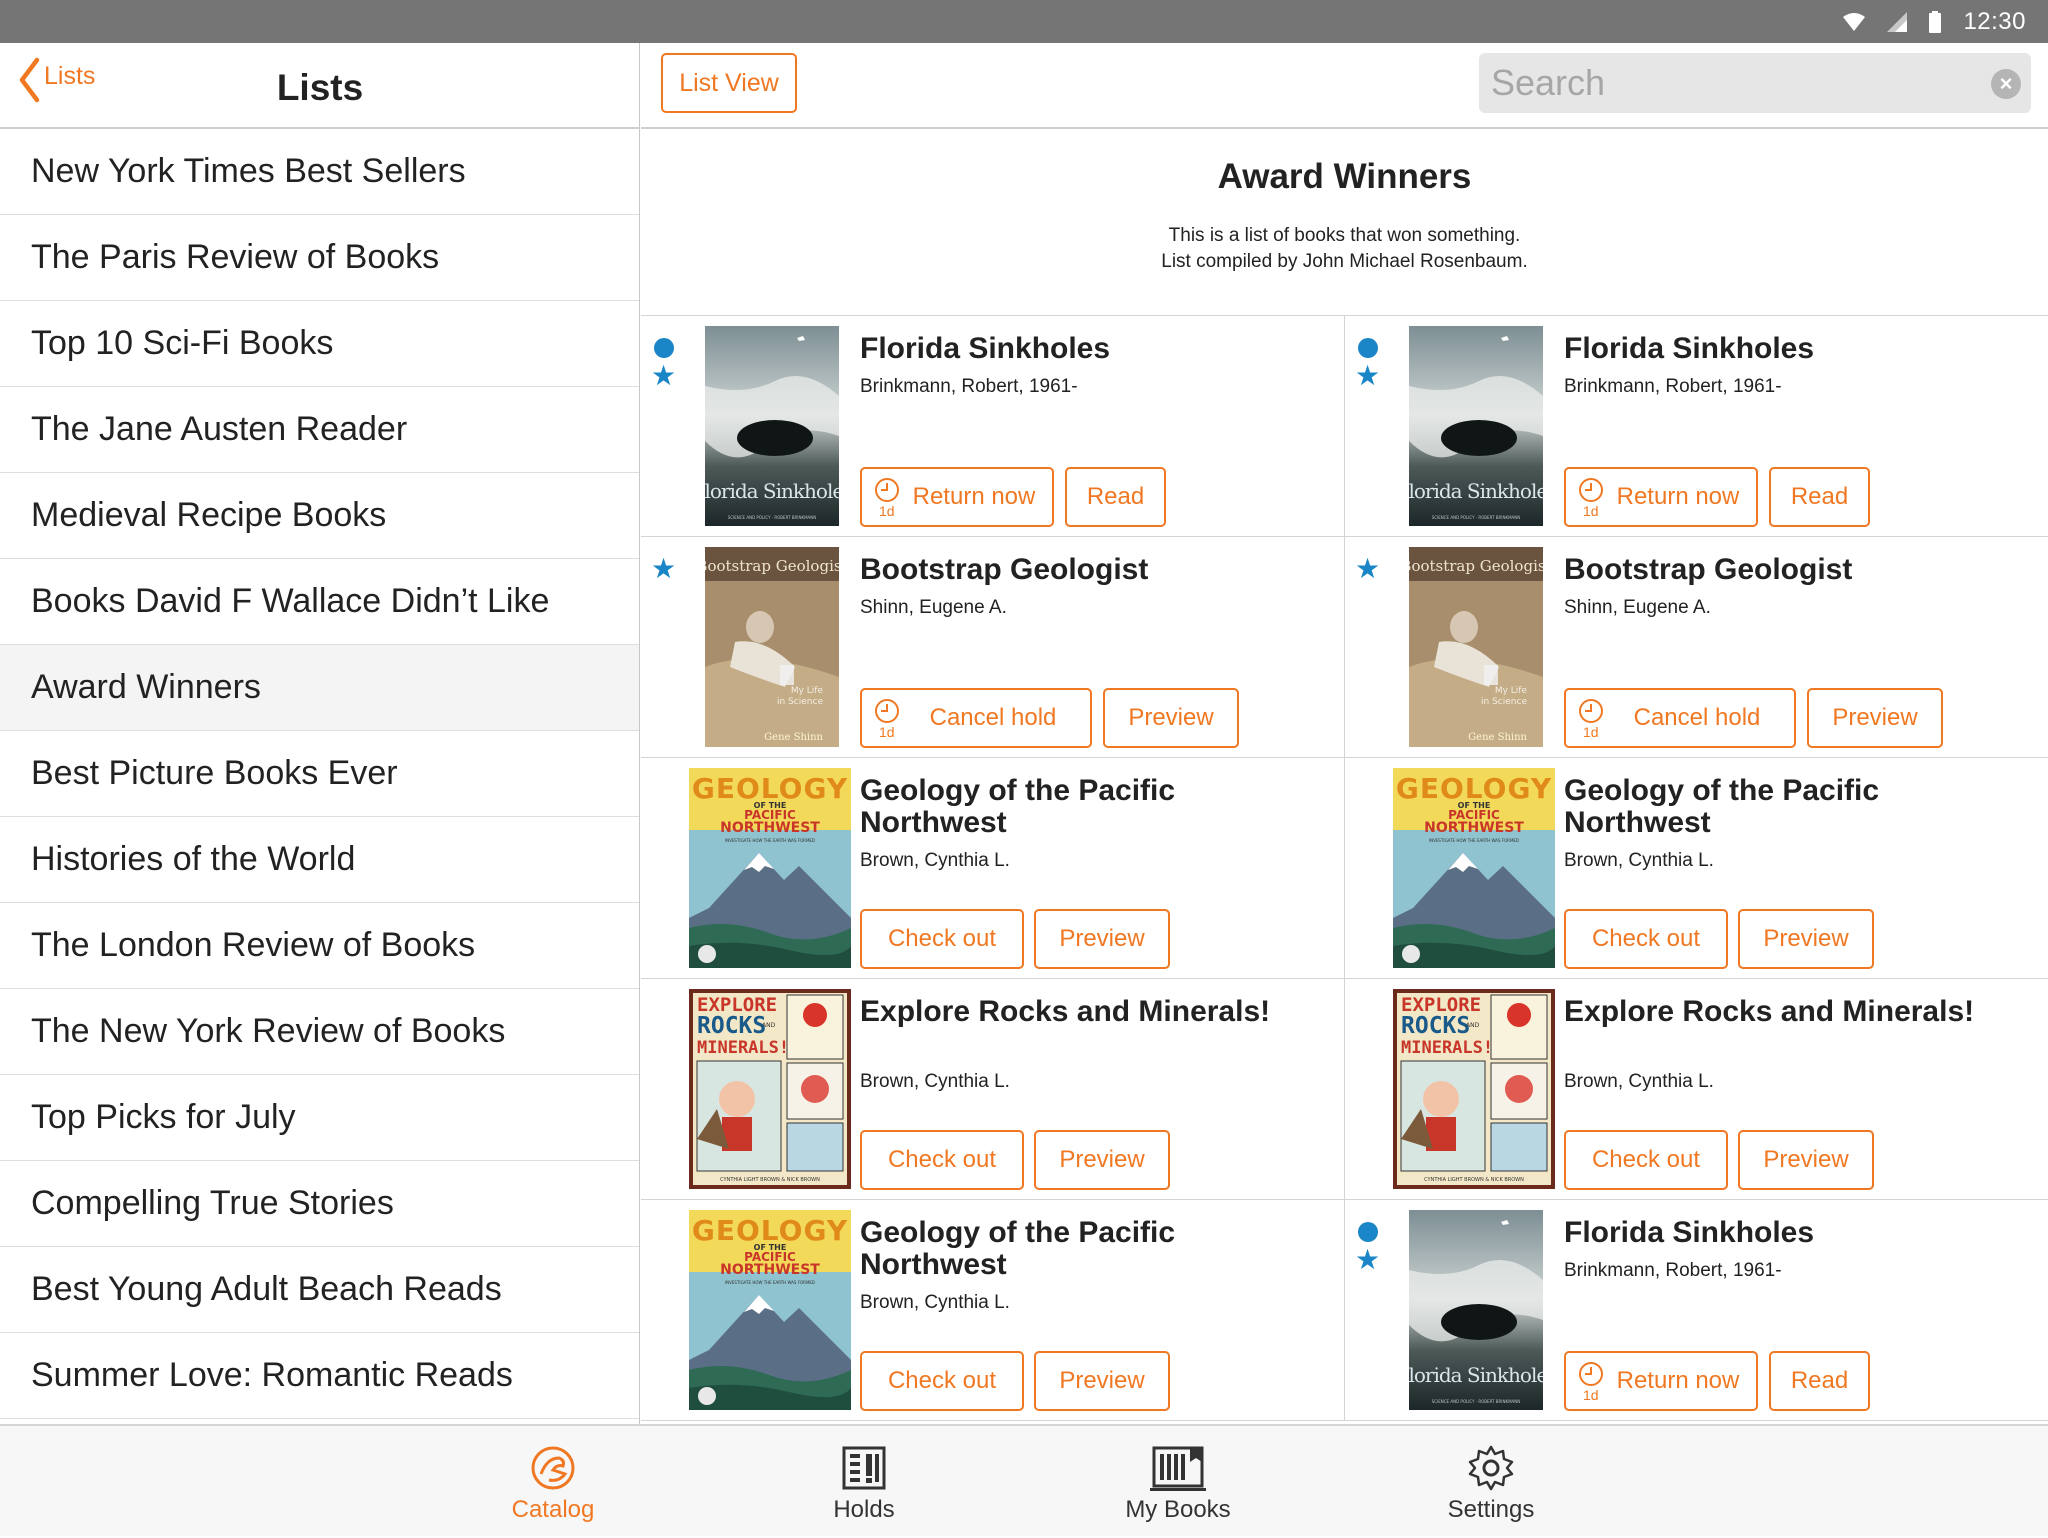 This screenshot has width=2048, height=1538. What do you see at coordinates (933, 607) in the screenshot?
I see `book-author: Shinn, Eugene A.` at bounding box center [933, 607].